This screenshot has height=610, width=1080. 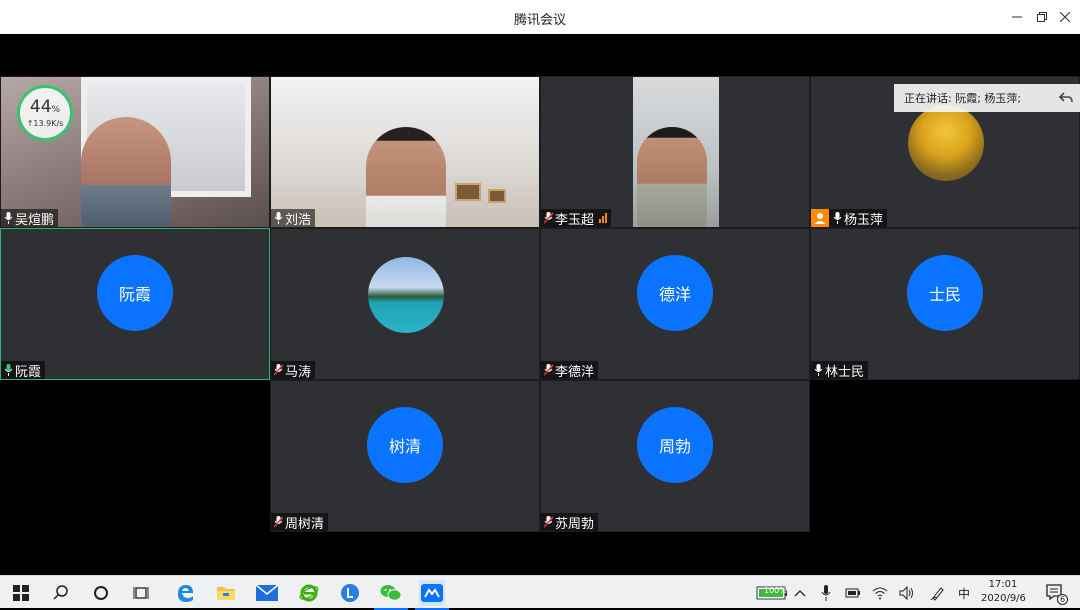 I want to click on wechat-icon, so click(x=391, y=593).